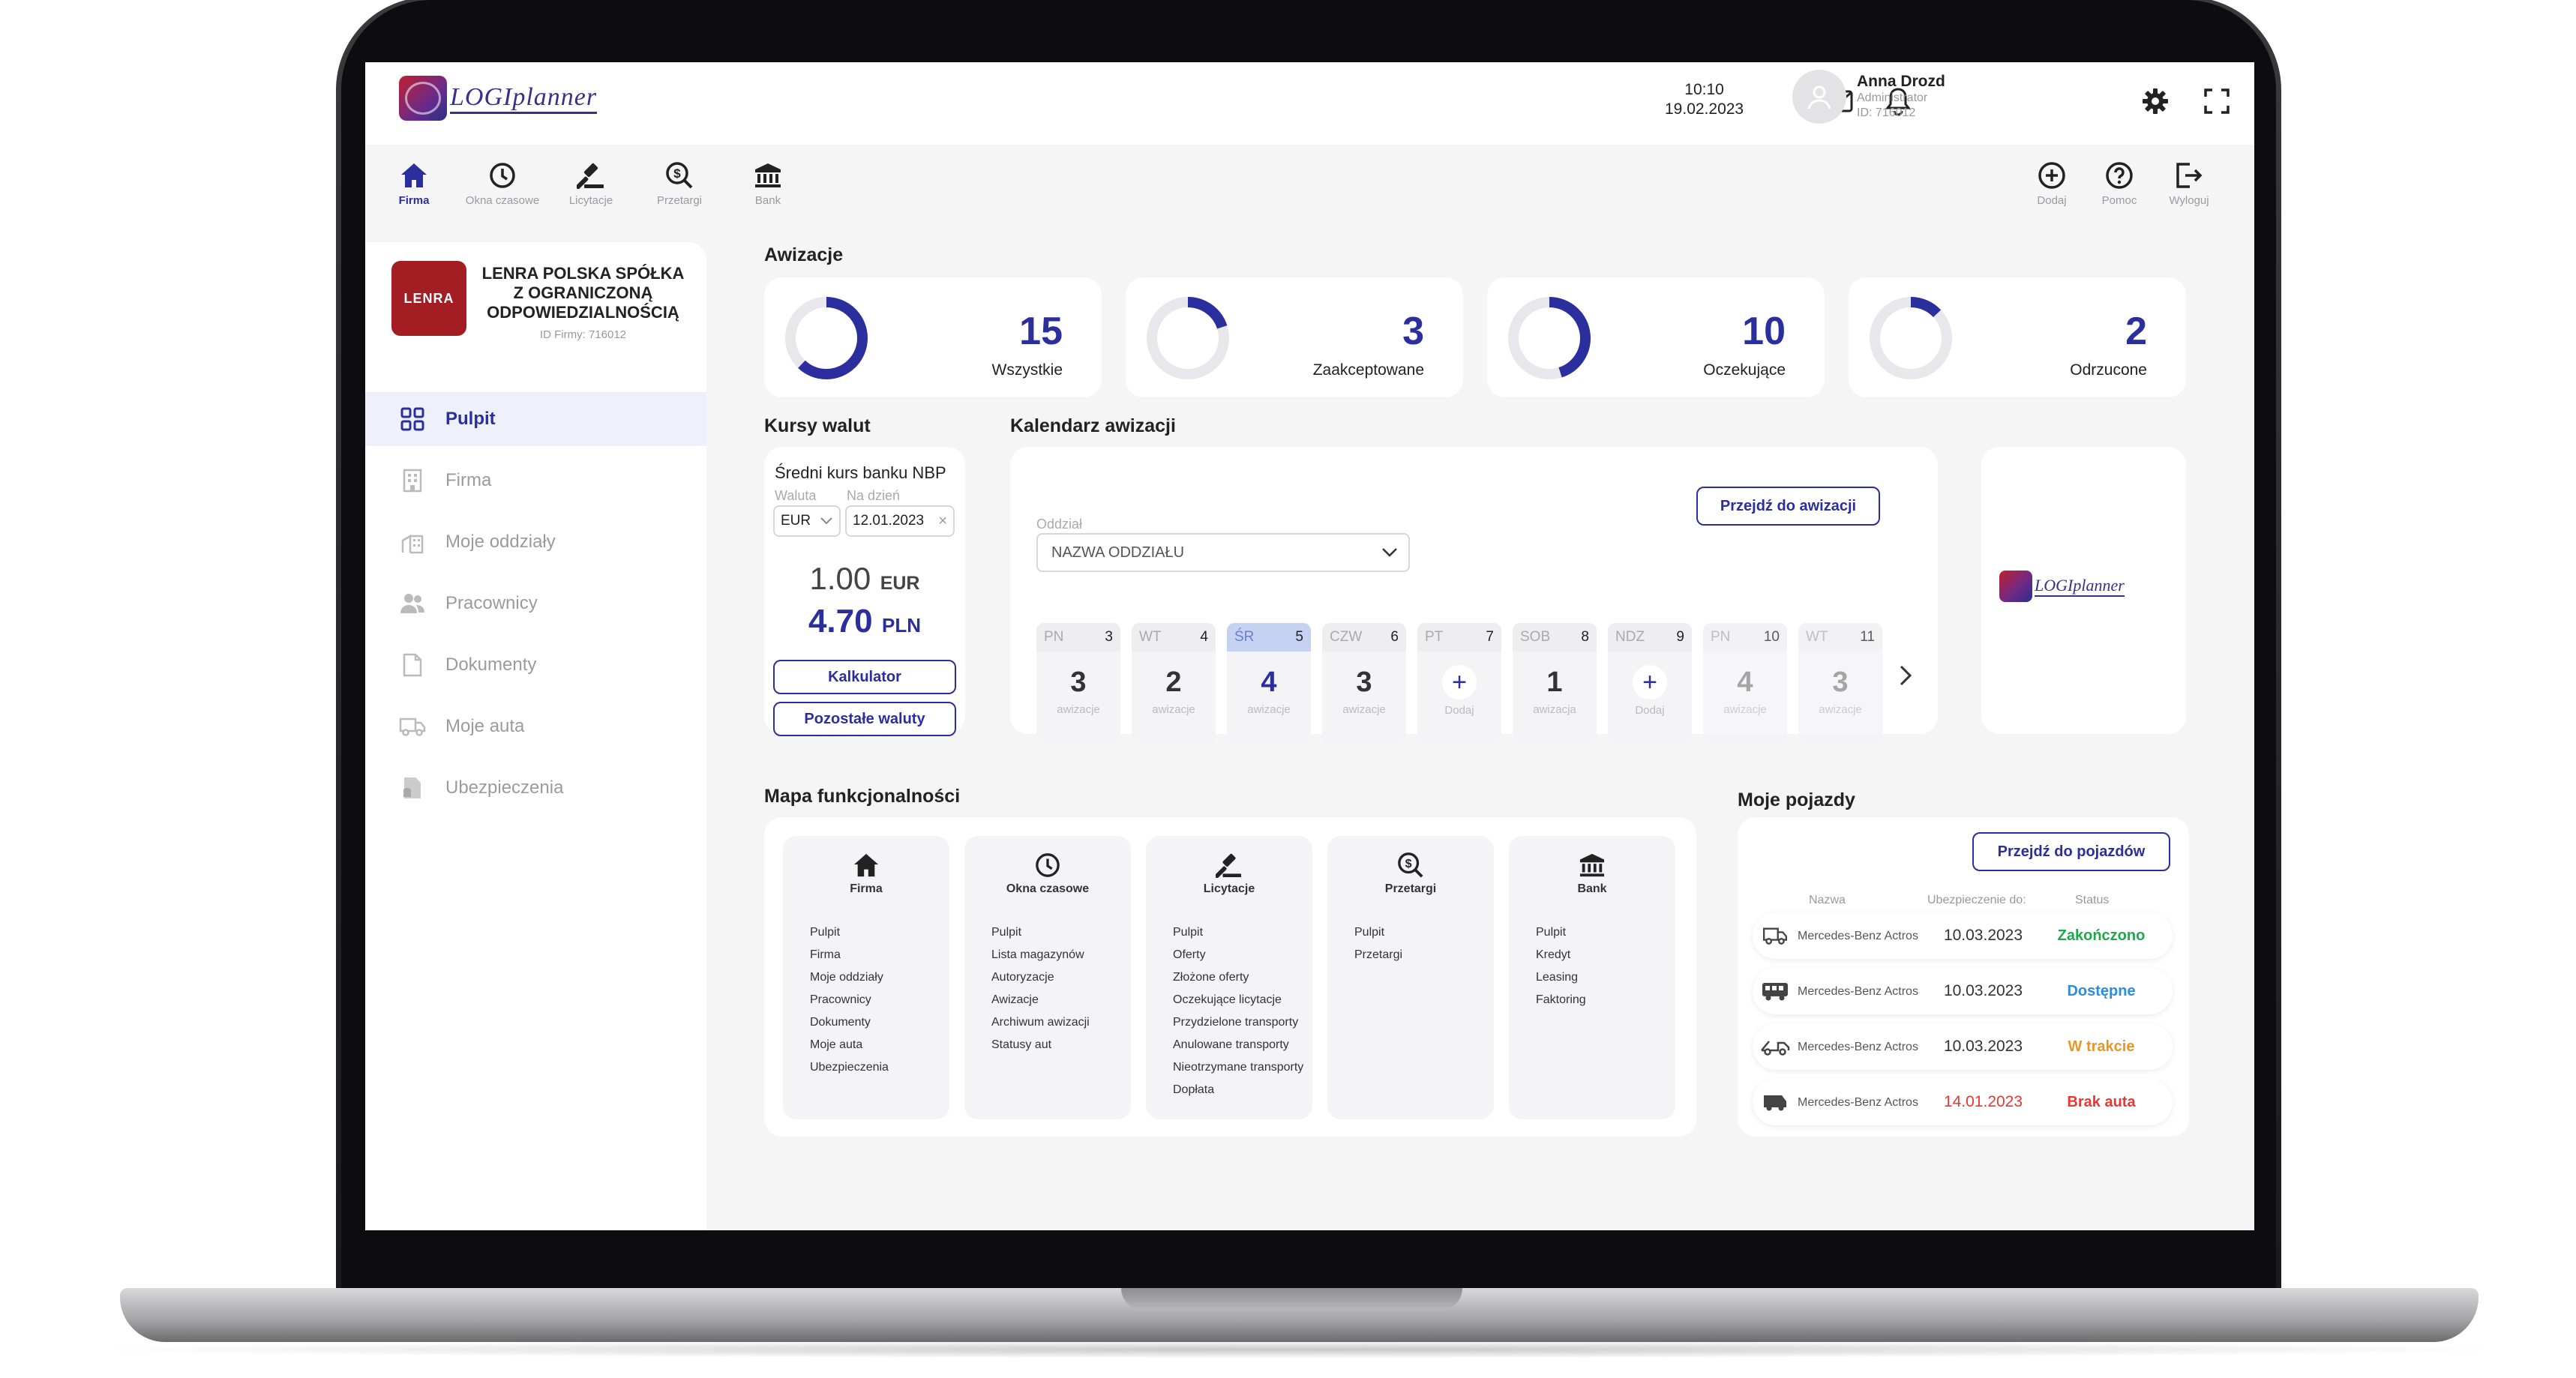 This screenshot has width=2576, height=1378. Describe the element at coordinates (1061, 955) in the screenshot. I see `feature-link: Lista magazynów` at that location.